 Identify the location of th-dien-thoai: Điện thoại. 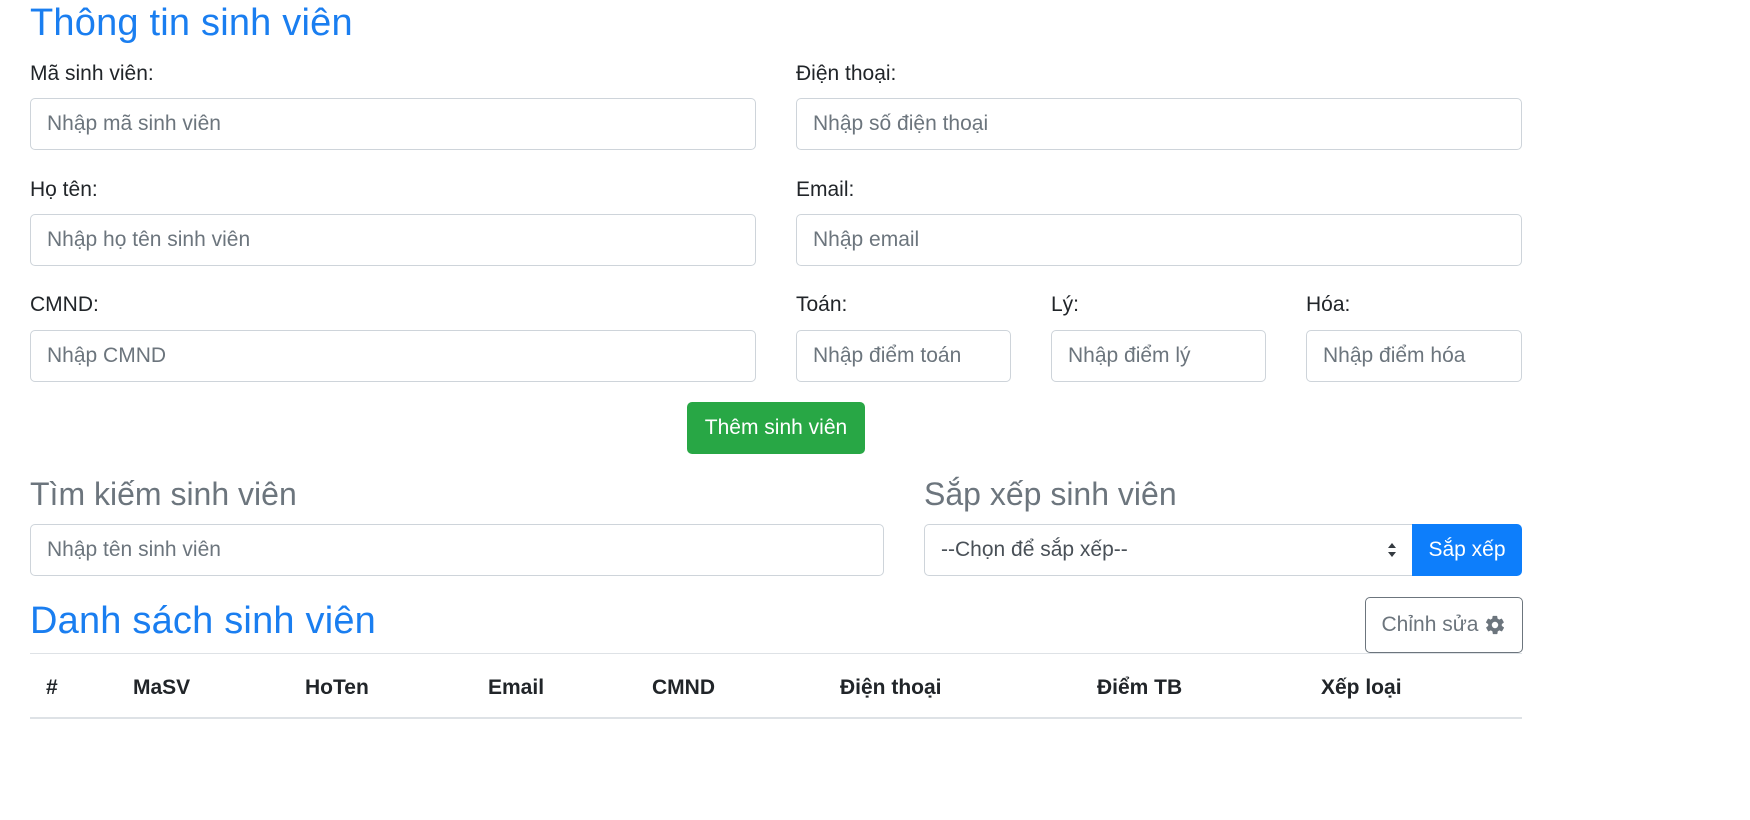
(891, 687).